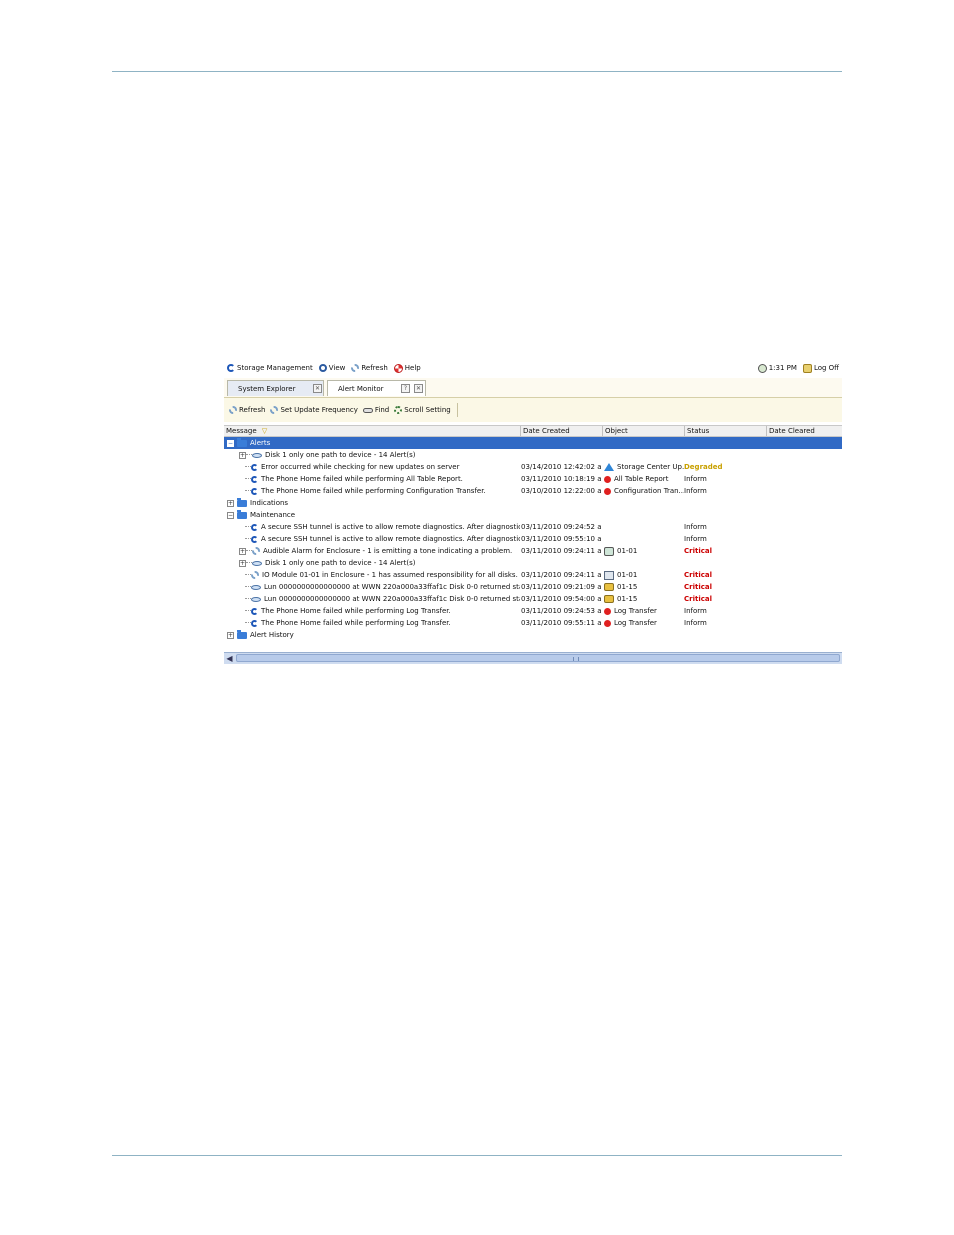 This screenshot has width=954, height=1235. I want to click on clock-icon, so click(762, 368).